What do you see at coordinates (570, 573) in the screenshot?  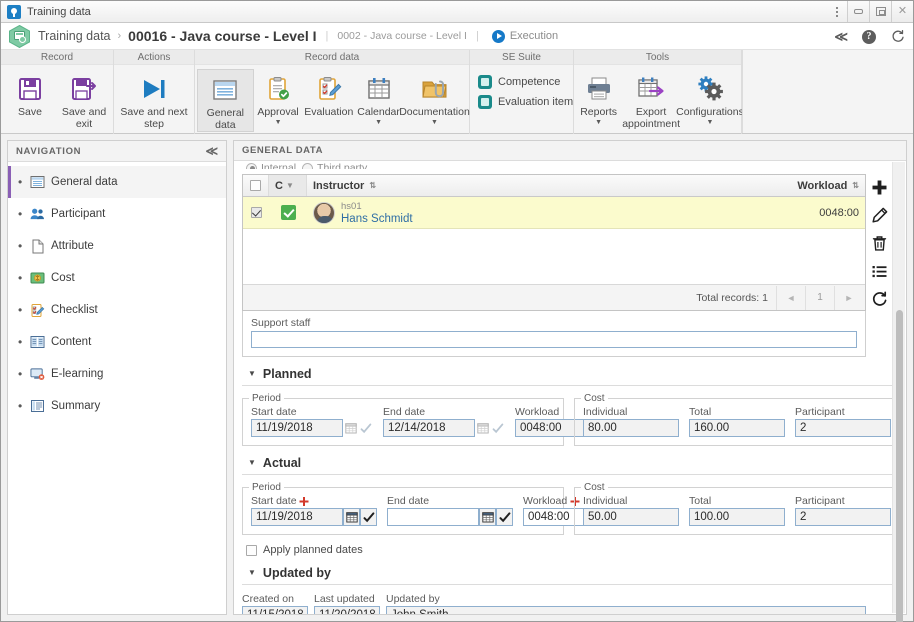 I see `updated-by-section-header: ▼ Updated by` at bounding box center [570, 573].